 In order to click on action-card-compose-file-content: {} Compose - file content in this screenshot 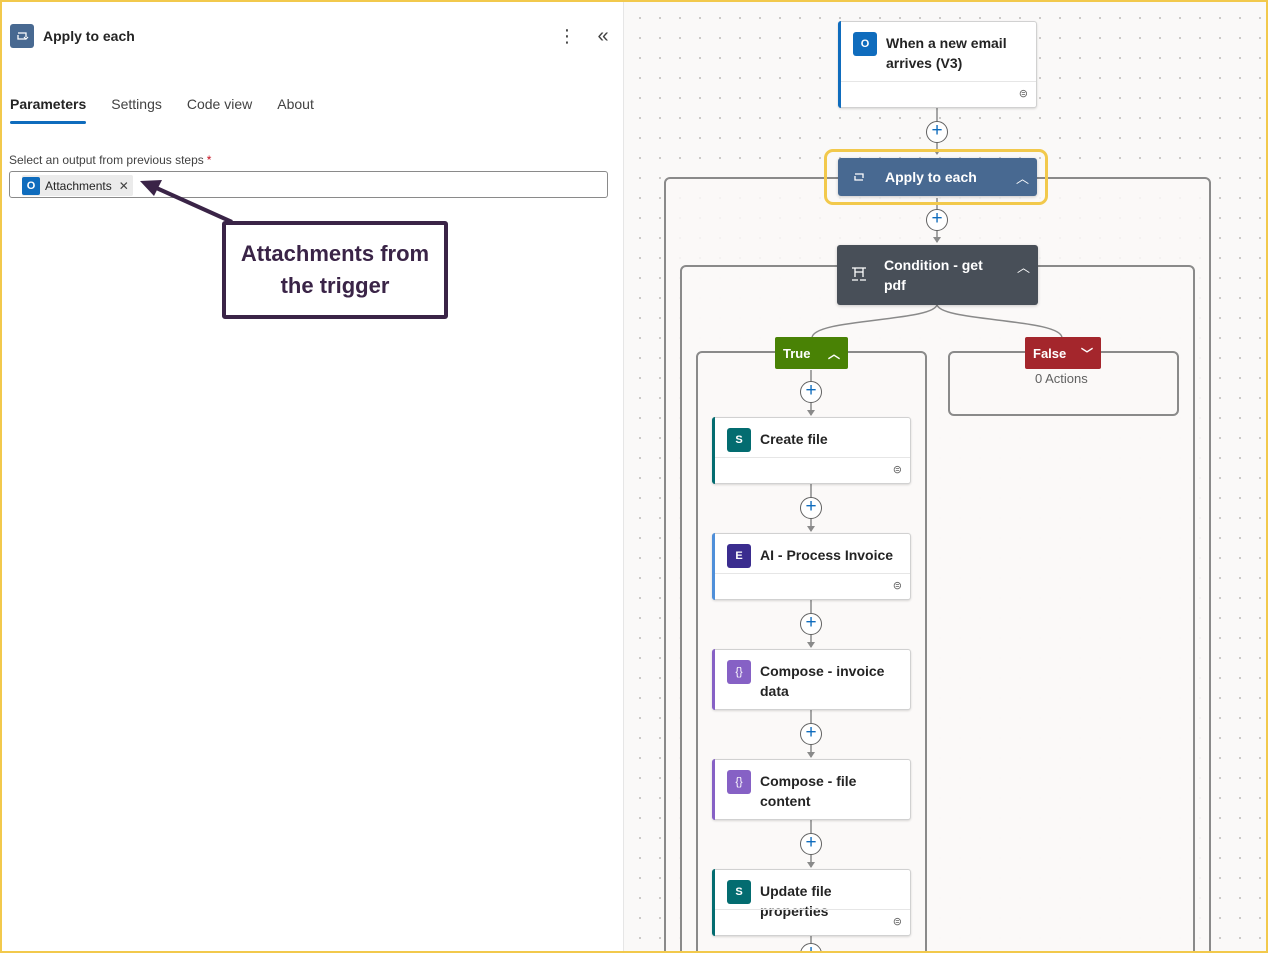, I will do `click(811, 789)`.